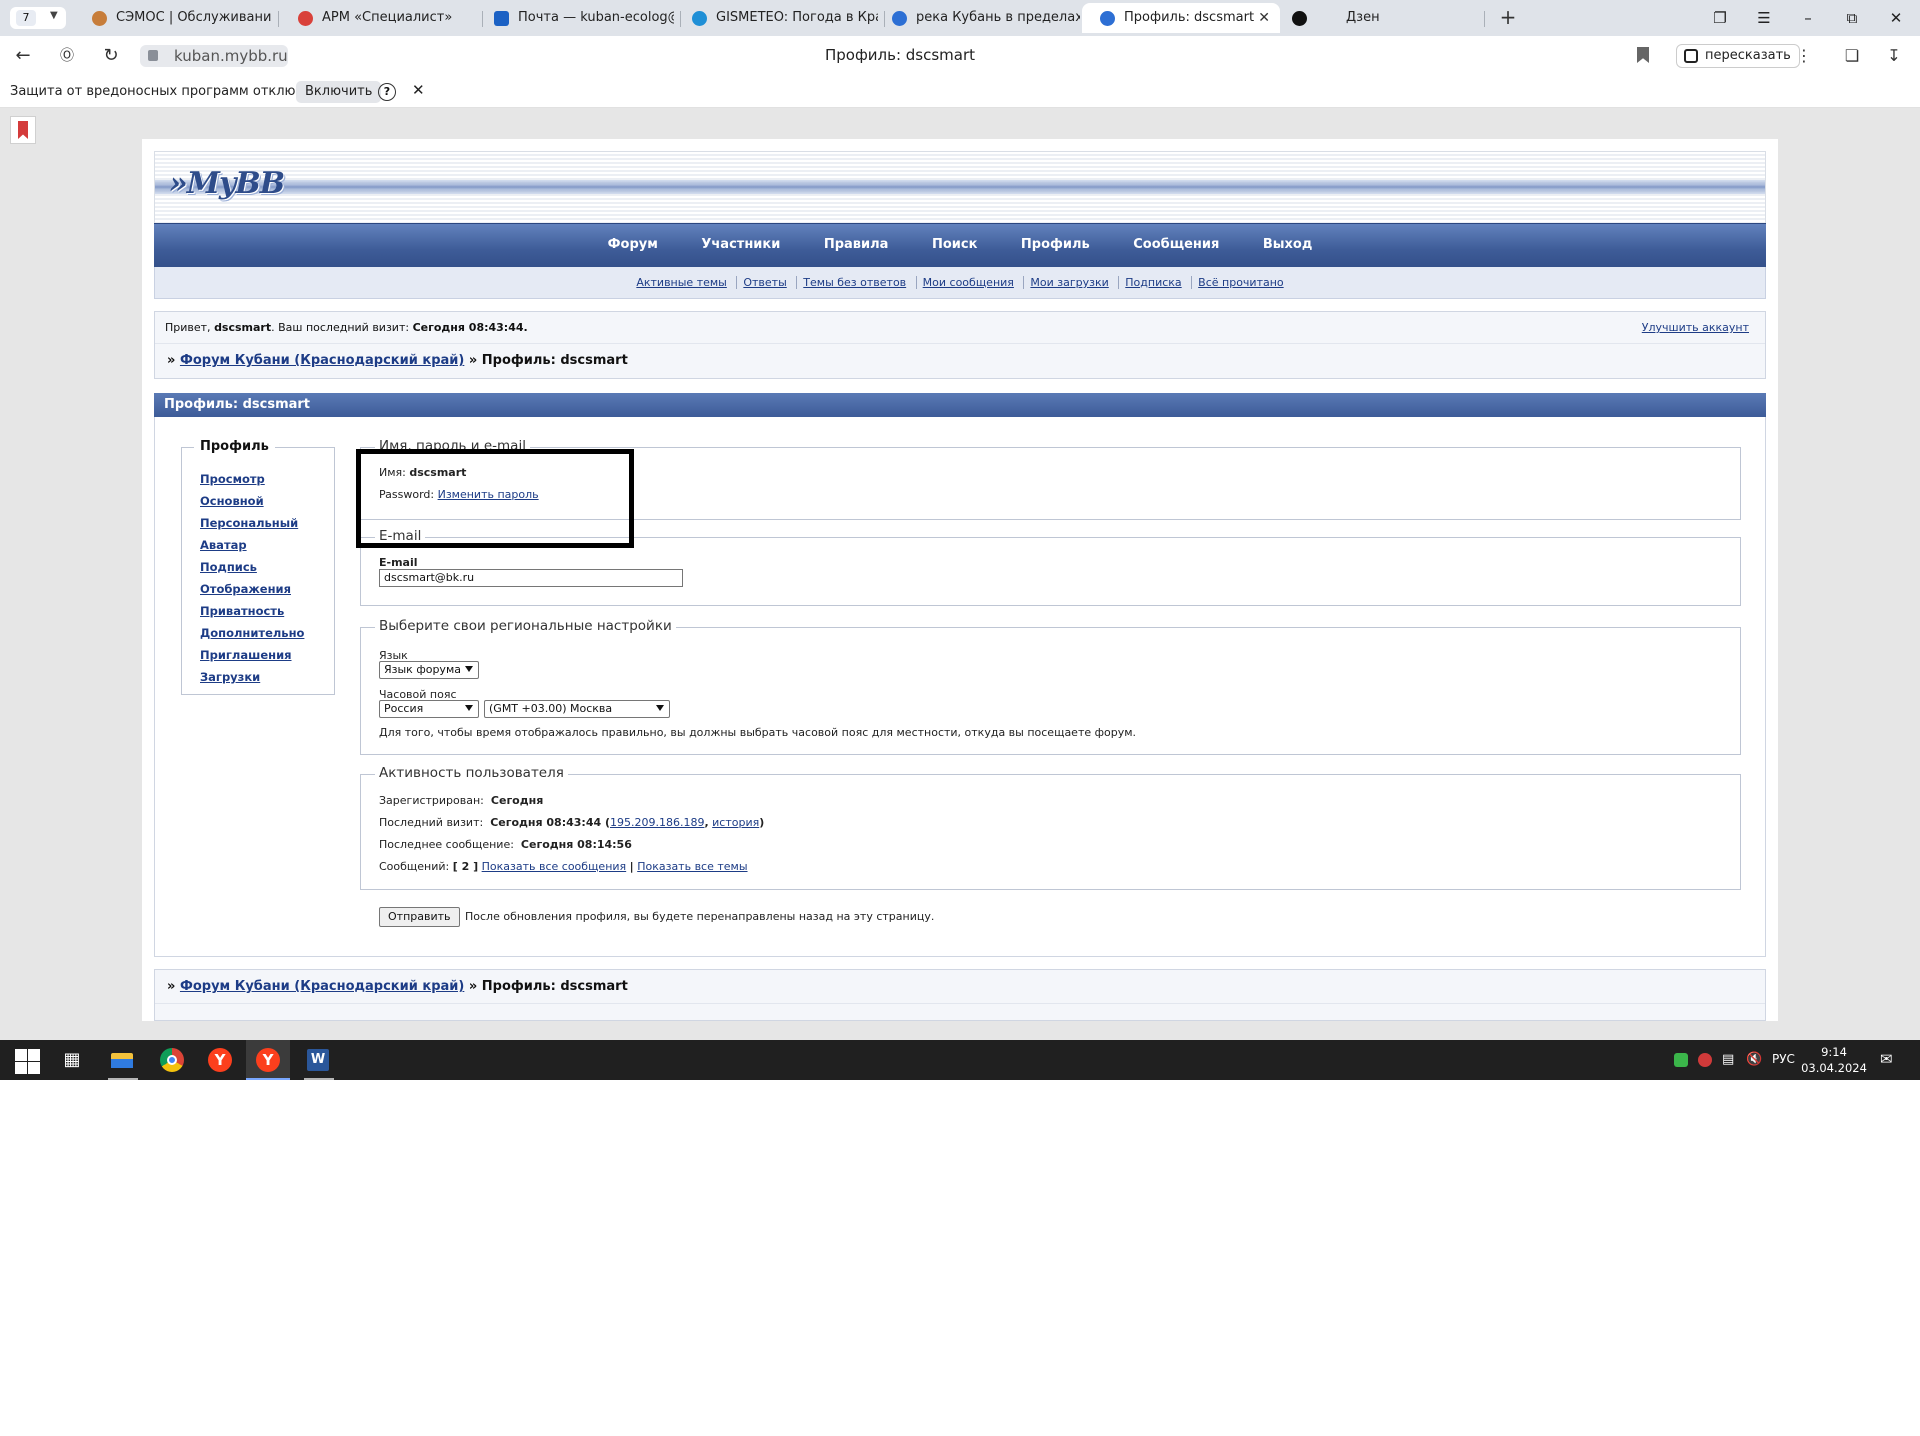  I want to click on keyboard-language: РУС, so click(1783, 1059).